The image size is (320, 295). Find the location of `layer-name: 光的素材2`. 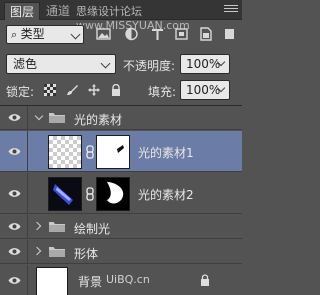

layer-name: 光的素材2 is located at coordinates (166, 195).